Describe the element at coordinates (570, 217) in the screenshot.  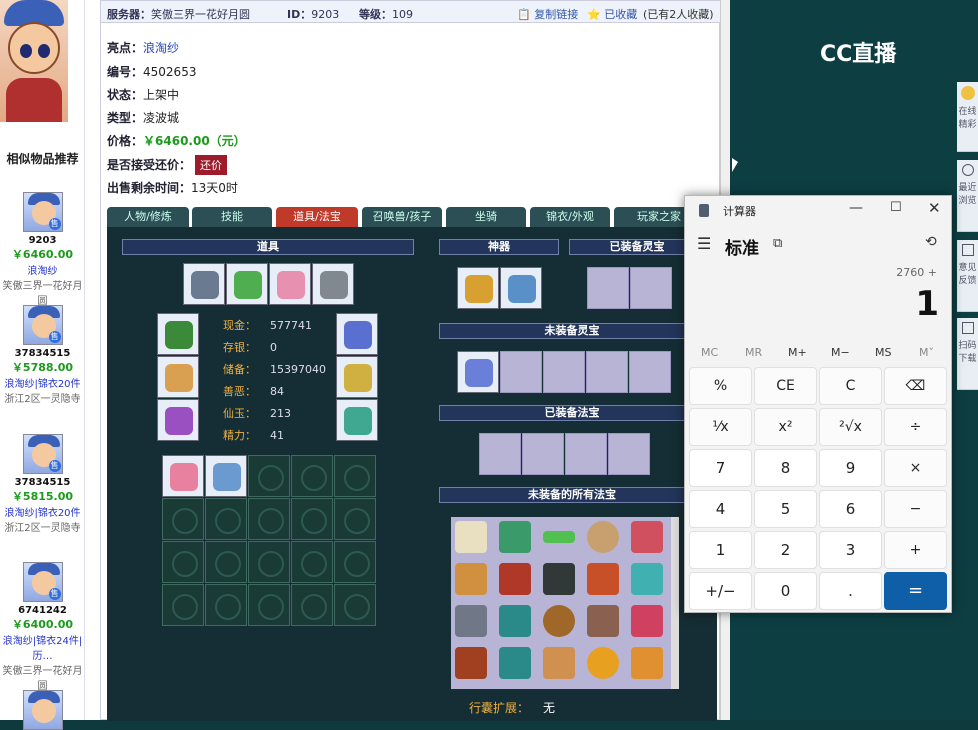
I see `tab-outfits: 锦衣/外观` at that location.